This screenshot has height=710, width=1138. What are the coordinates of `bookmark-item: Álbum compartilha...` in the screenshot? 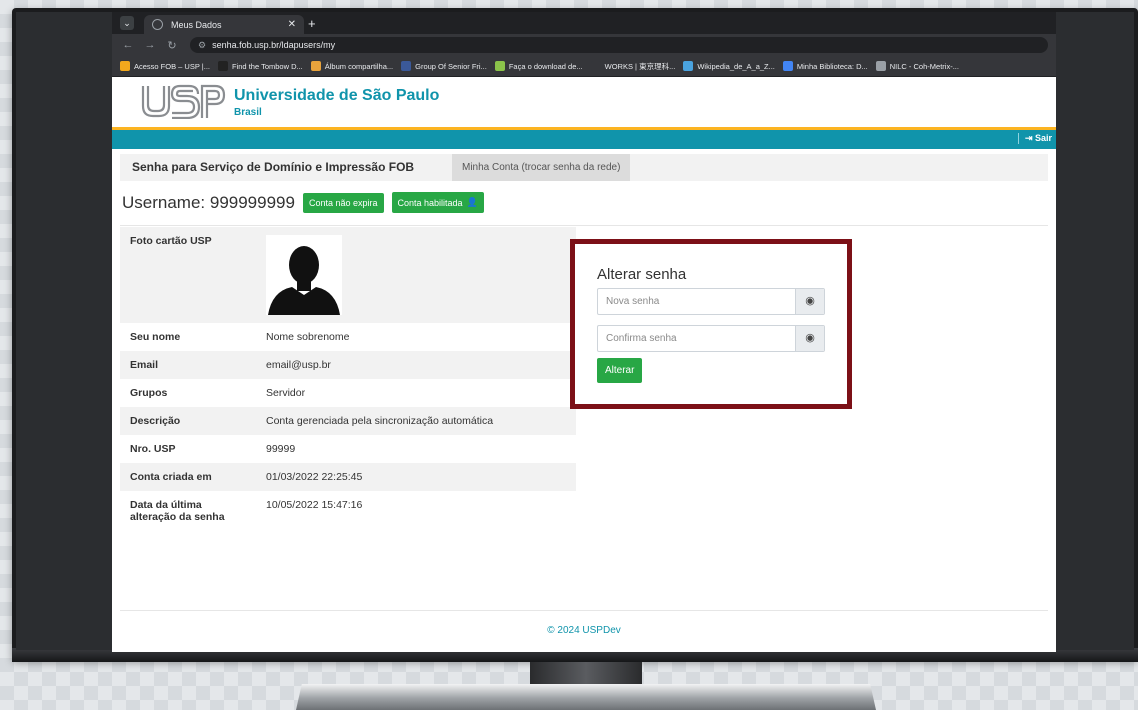 It's located at (352, 66).